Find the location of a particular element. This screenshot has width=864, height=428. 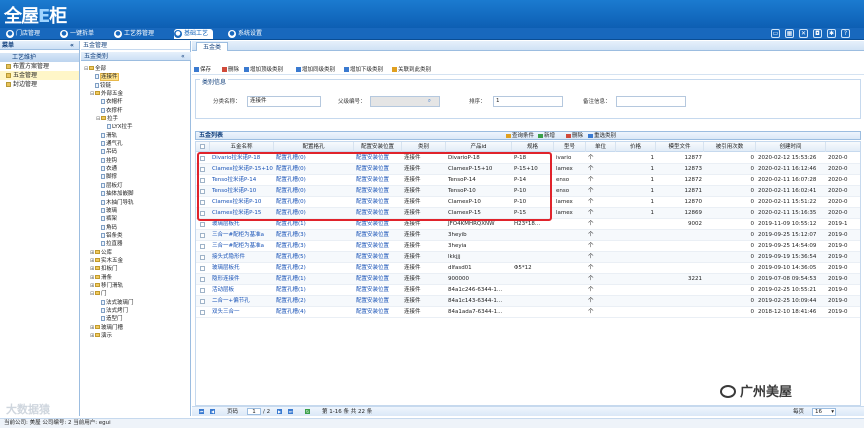

tree-node: 造型门 is located at coordinates (136, 319).